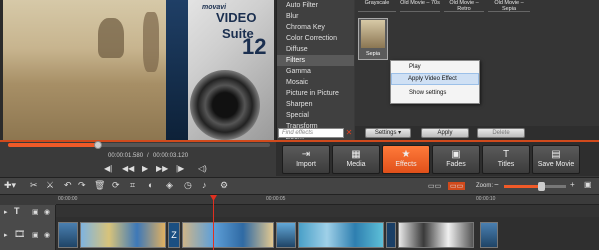 This screenshot has width=599, height=250. Describe the element at coordinates (420, 6) in the screenshot. I see `effect-thumb-70s: Old Movie – 70s` at that location.